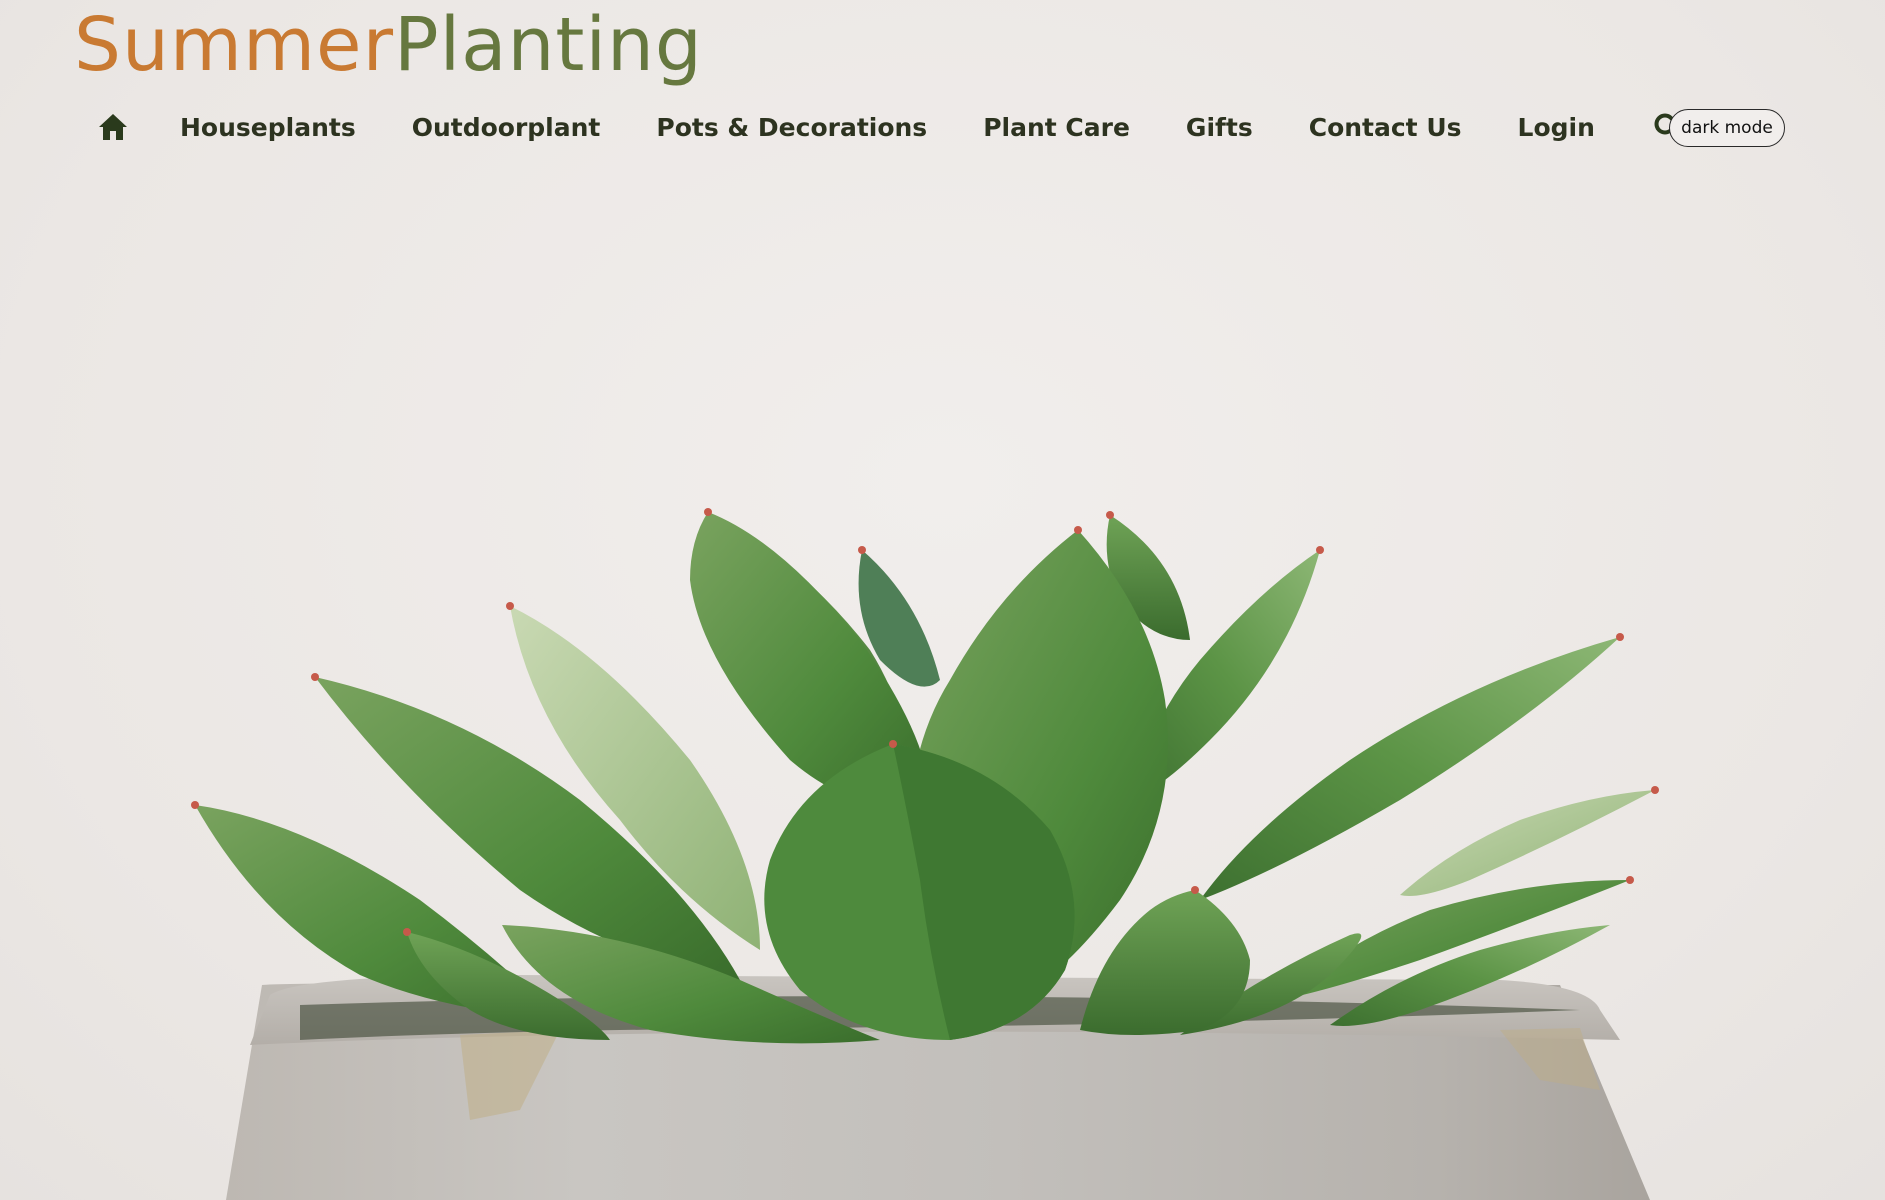  Describe the element at coordinates (1556, 127) in the screenshot. I see `nav-link-login: Login` at that location.